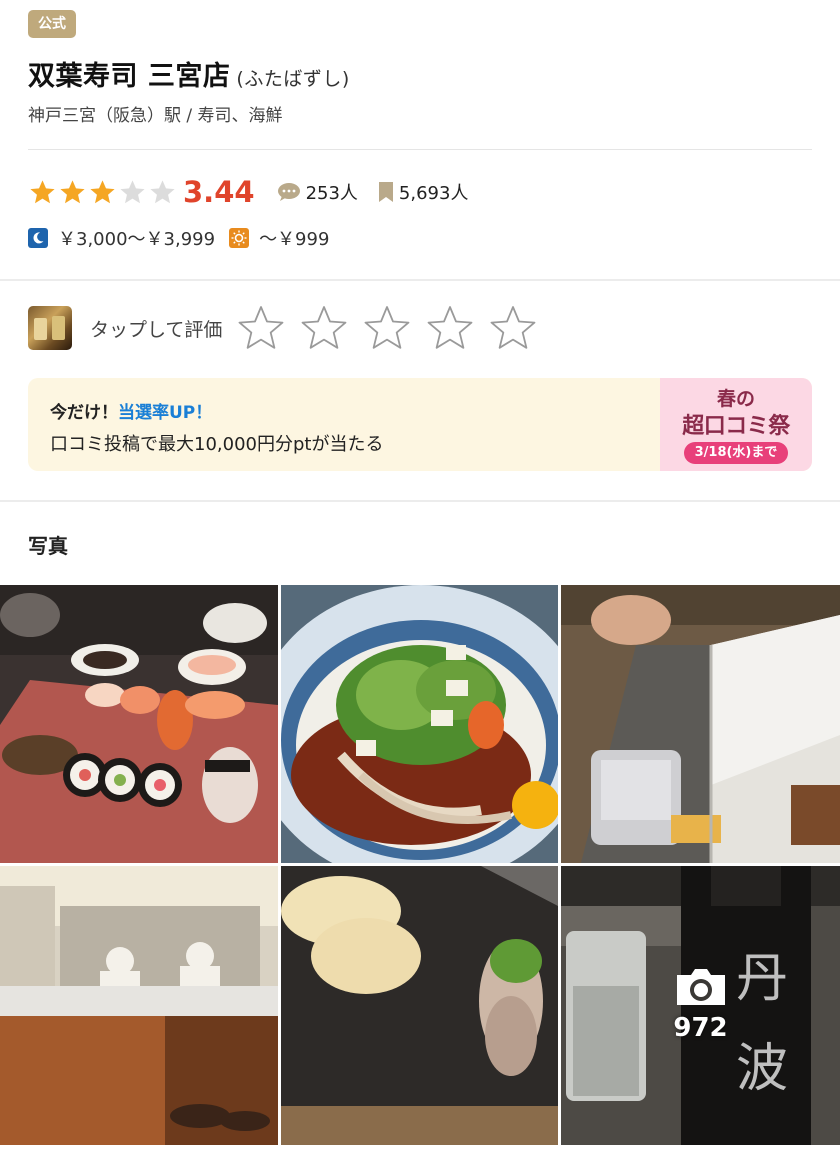 The height and width of the screenshot is (1158, 840). I want to click on banner-headline: 今だけ！当選率UP！, so click(131, 410).